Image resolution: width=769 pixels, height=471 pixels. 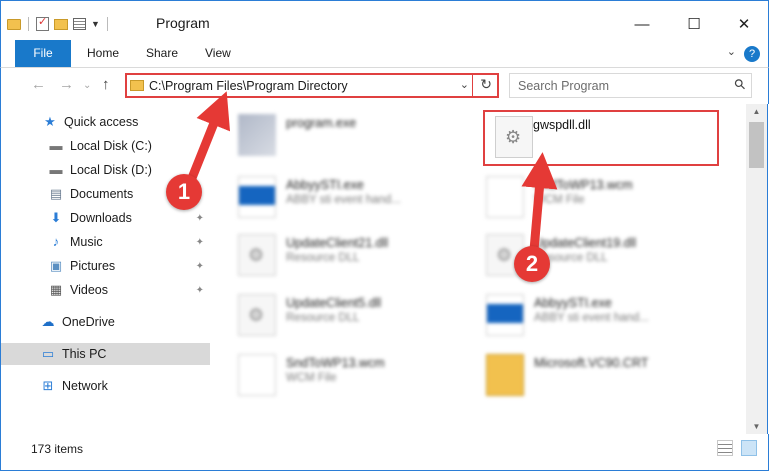 What do you see at coordinates (48, 385) in the screenshot?
I see `network-icon: ⊞` at bounding box center [48, 385].